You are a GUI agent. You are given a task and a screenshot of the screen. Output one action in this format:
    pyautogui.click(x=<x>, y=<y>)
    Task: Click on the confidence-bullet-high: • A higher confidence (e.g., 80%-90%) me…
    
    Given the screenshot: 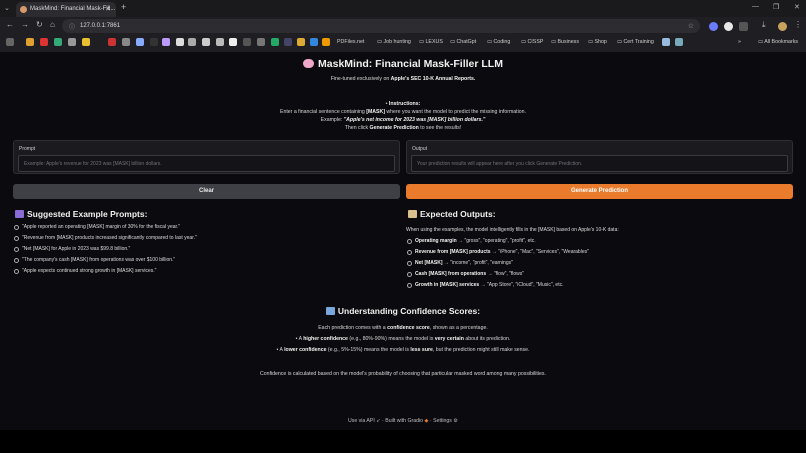 What is the action you would take?
    pyautogui.click(x=403, y=339)
    